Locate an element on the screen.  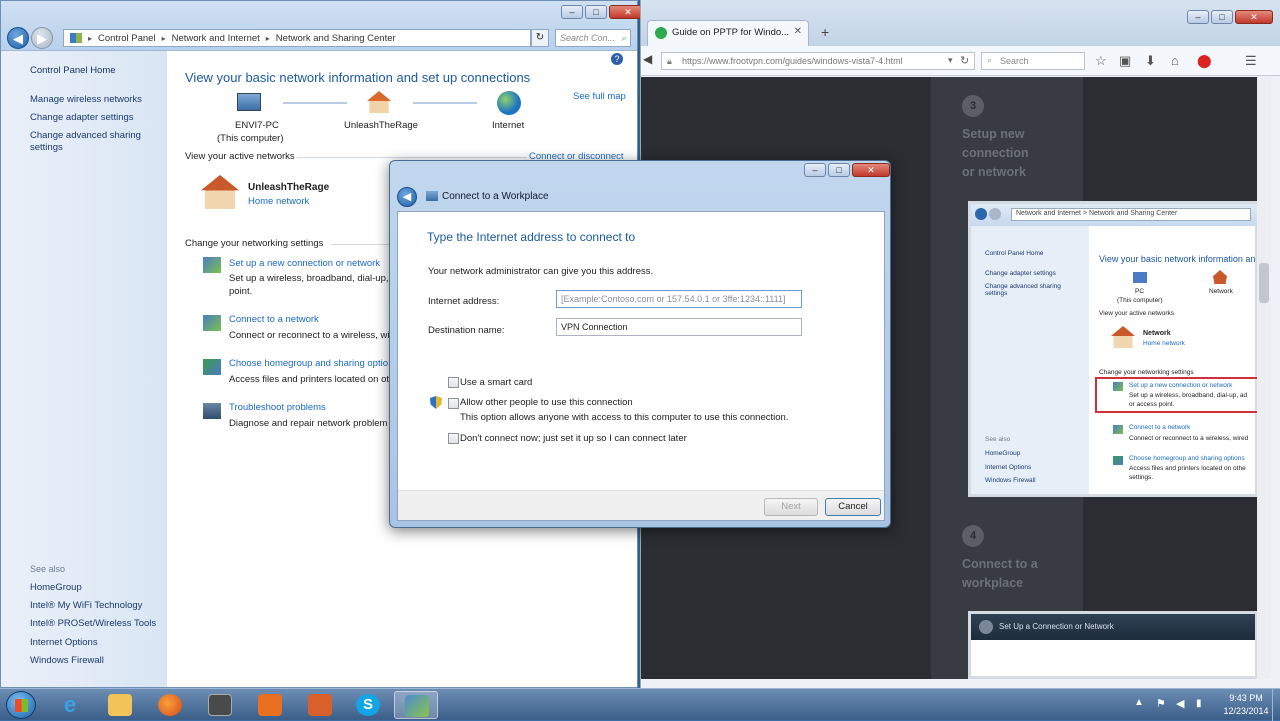
start-button is located at coordinates (21, 705).